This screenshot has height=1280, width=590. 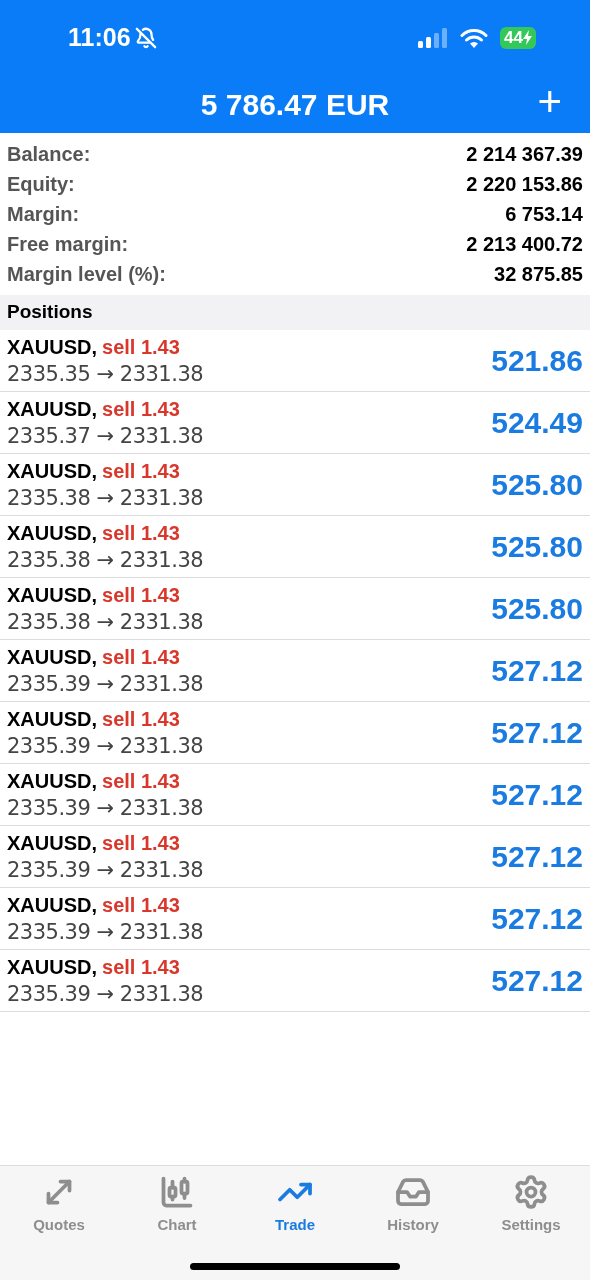 I want to click on summary-label: Margin level (%):, so click(x=86, y=274).